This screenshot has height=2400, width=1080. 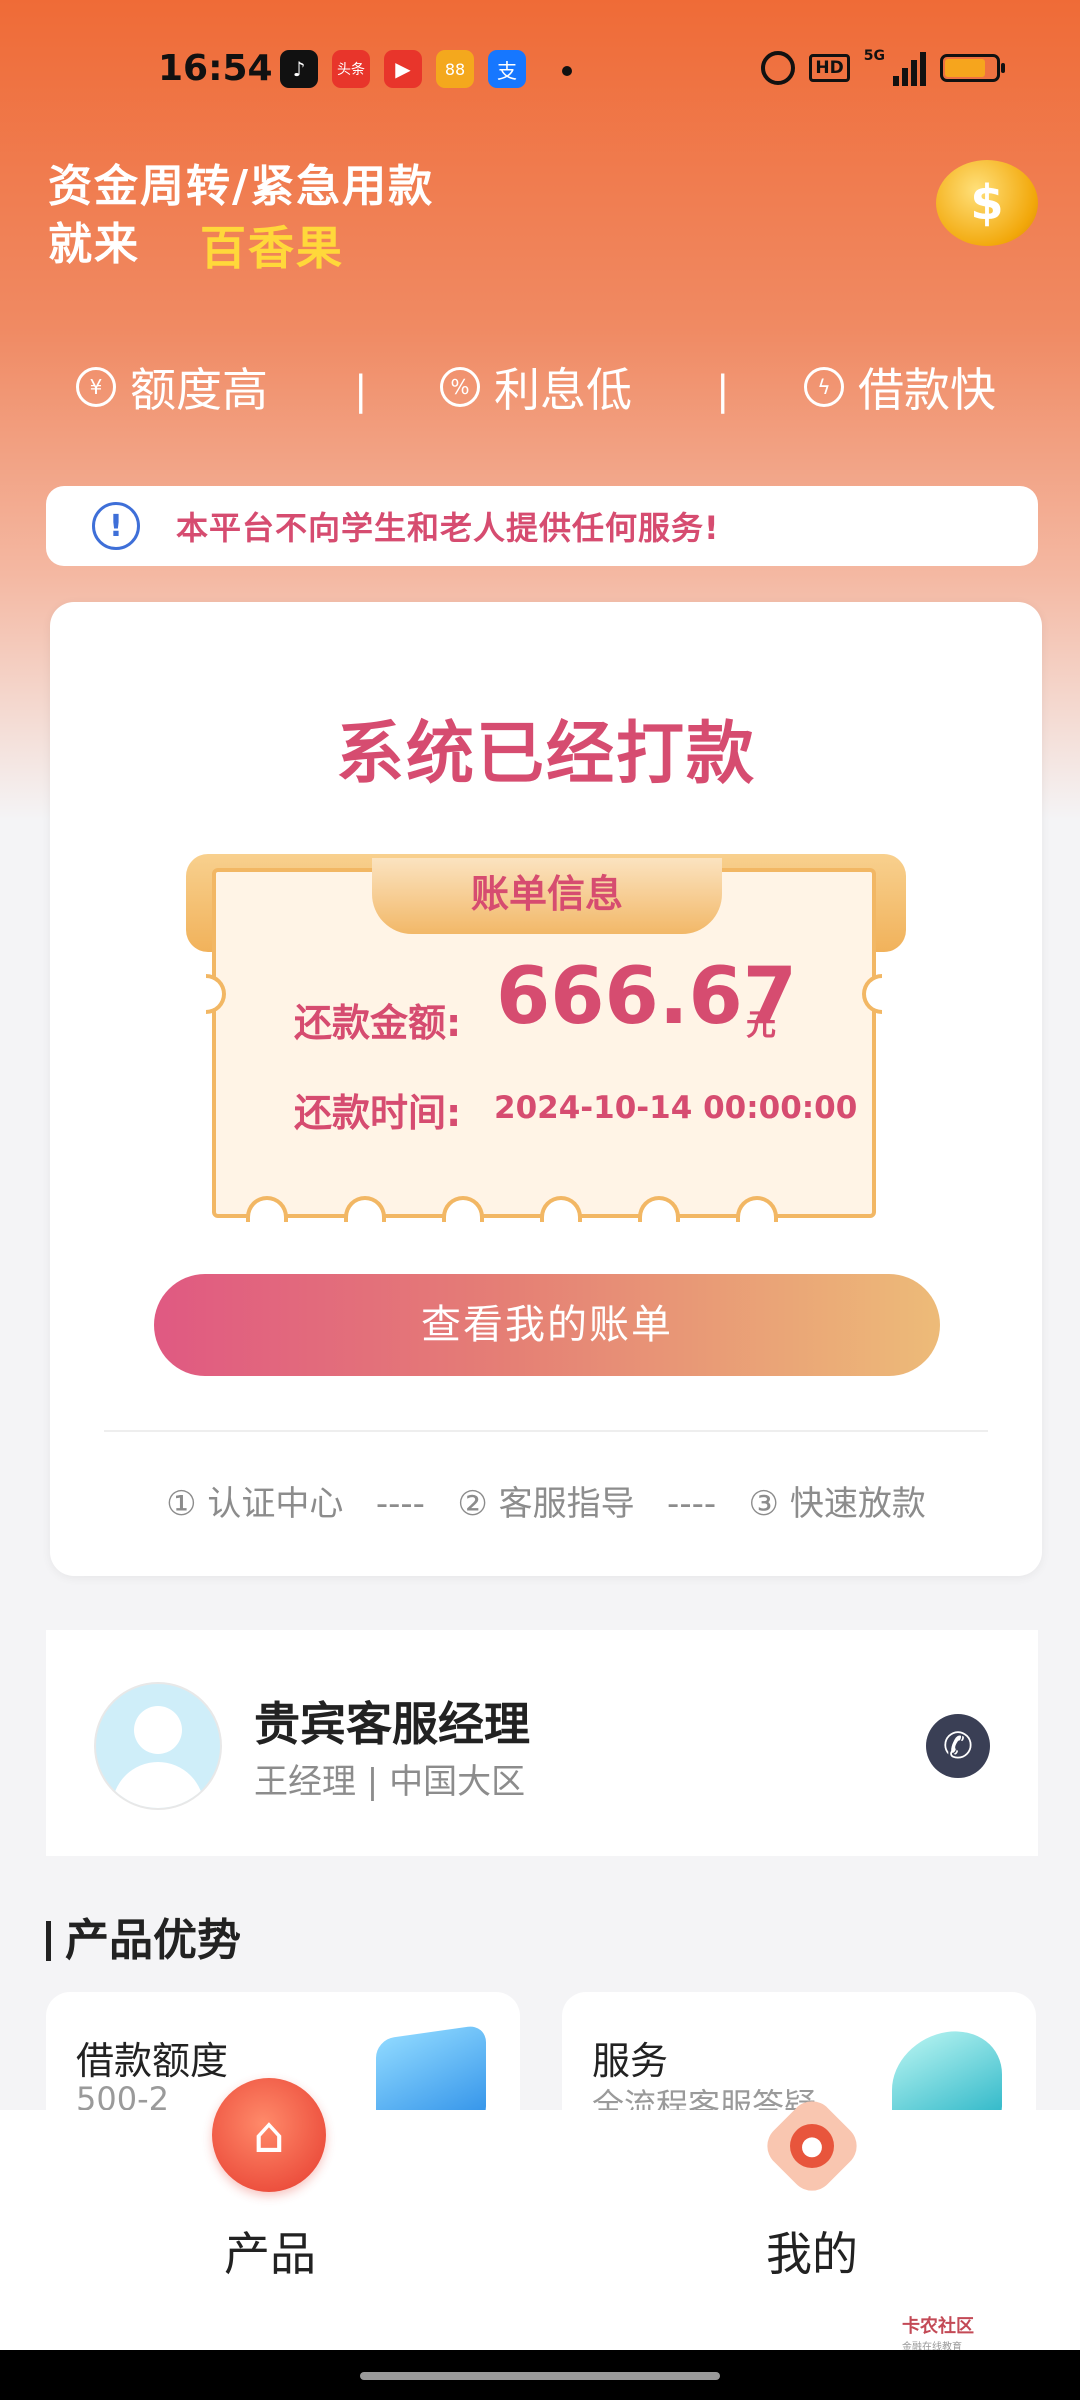 I want to click on avatar, so click(x=158, y=1746).